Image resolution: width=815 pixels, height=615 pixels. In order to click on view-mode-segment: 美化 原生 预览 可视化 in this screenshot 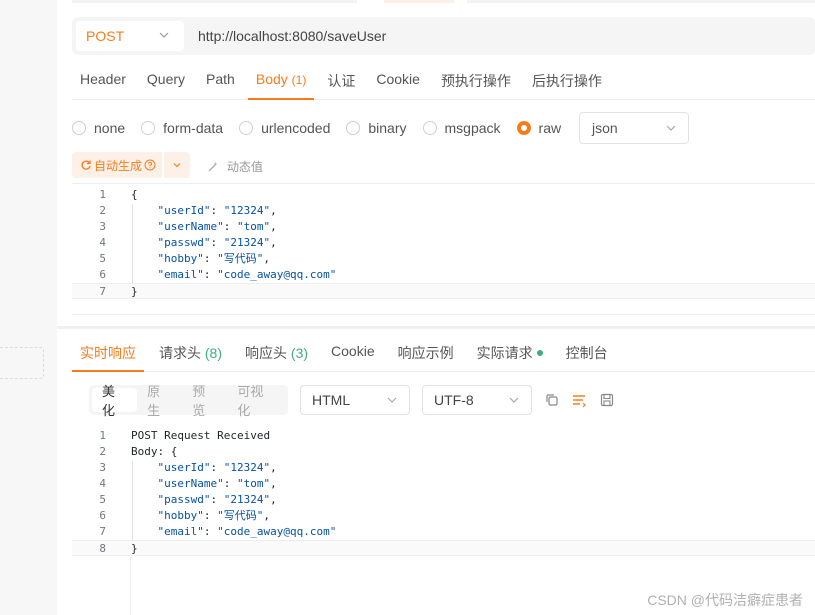, I will do `click(188, 401)`.